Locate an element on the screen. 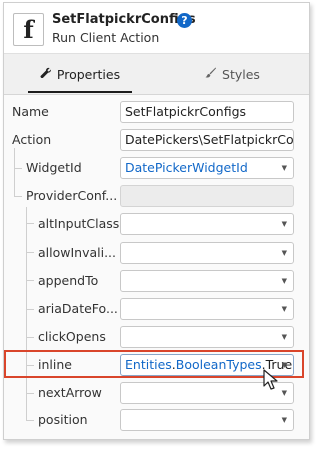 The width and height of the screenshot is (320, 450). action-input: DatePickers\SetFlatpickrCo is located at coordinates (207, 140).